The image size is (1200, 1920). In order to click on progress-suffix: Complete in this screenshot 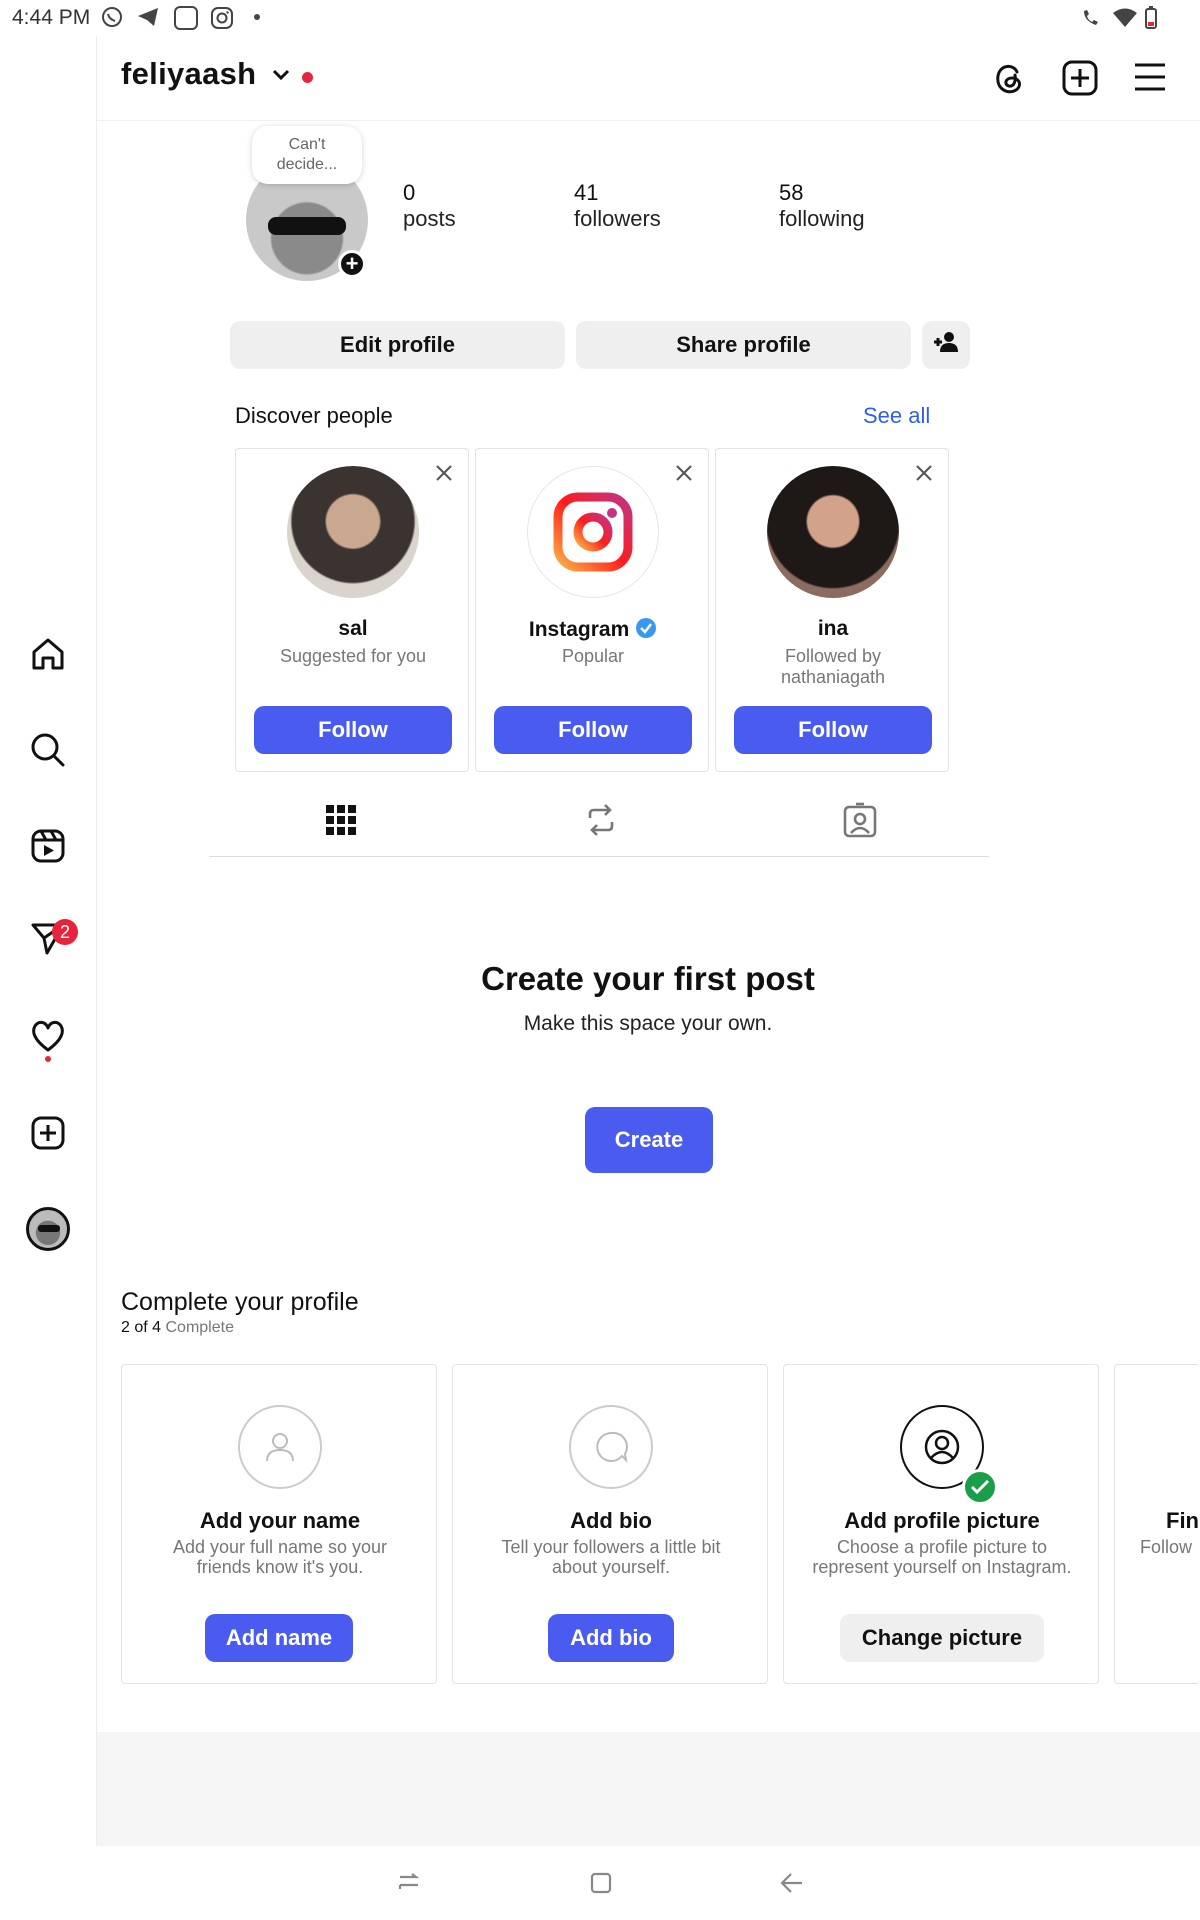, I will do `click(199, 1327)`.